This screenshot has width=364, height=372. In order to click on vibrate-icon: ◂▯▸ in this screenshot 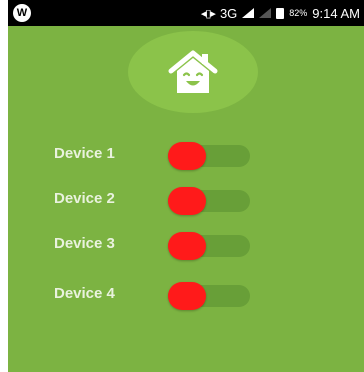, I will do `click(208, 13)`.